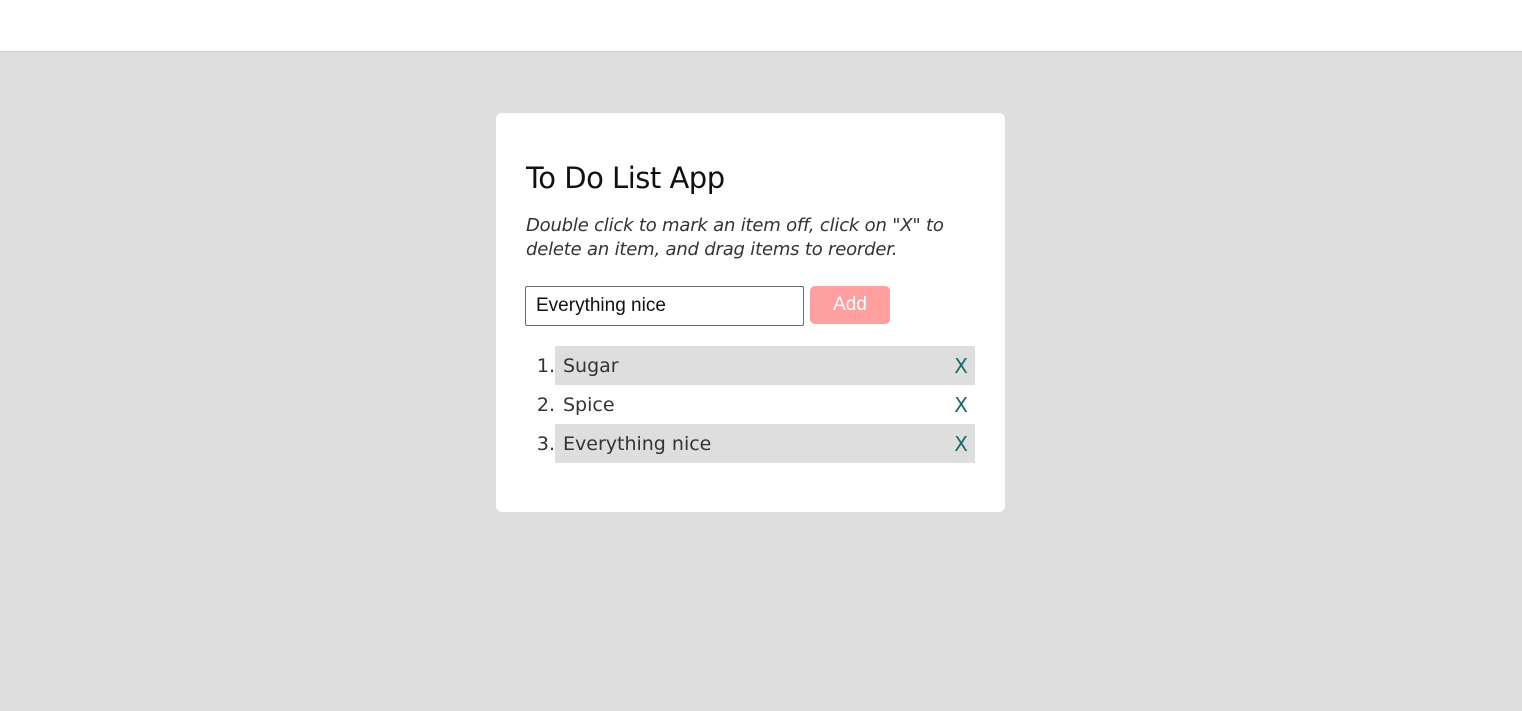  I want to click on list-item: 2. Spice X, so click(751, 404).